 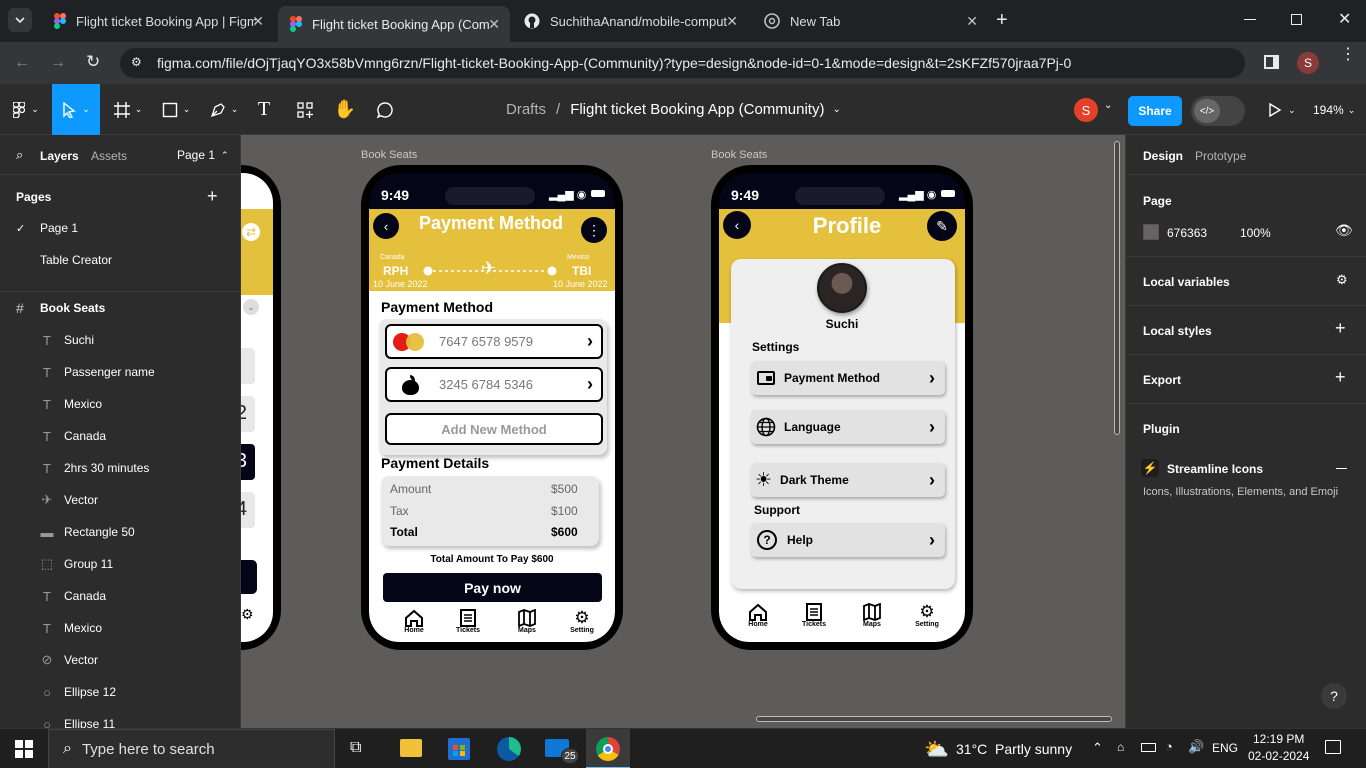 What do you see at coordinates (120, 372) in the screenshot?
I see `layer-row: T Passenger name` at bounding box center [120, 372].